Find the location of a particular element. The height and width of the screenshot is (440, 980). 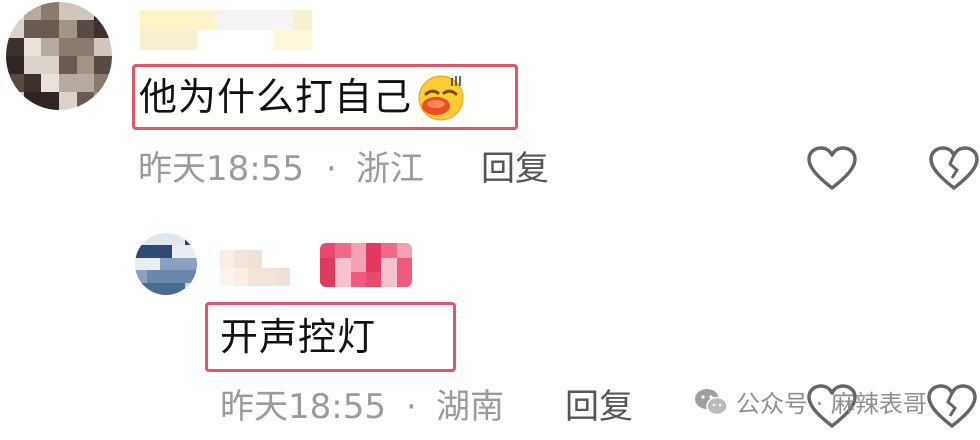

comment-1-text: 他为什么打自己 is located at coordinates (276, 97).